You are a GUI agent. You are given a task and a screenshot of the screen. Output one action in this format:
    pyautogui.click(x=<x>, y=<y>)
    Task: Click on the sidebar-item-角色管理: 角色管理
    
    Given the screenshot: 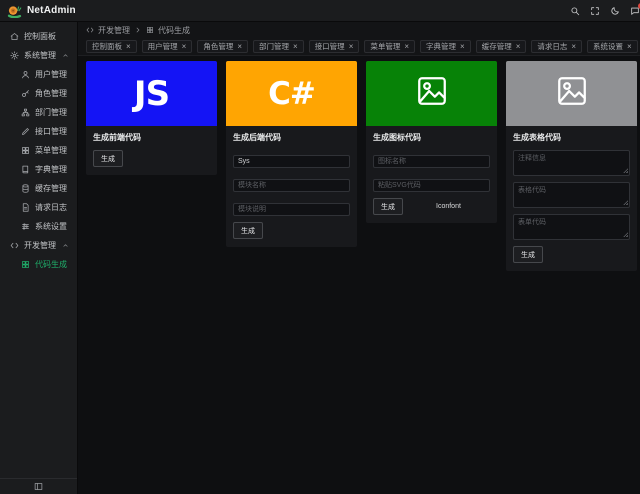 What is the action you would take?
    pyautogui.click(x=38, y=93)
    